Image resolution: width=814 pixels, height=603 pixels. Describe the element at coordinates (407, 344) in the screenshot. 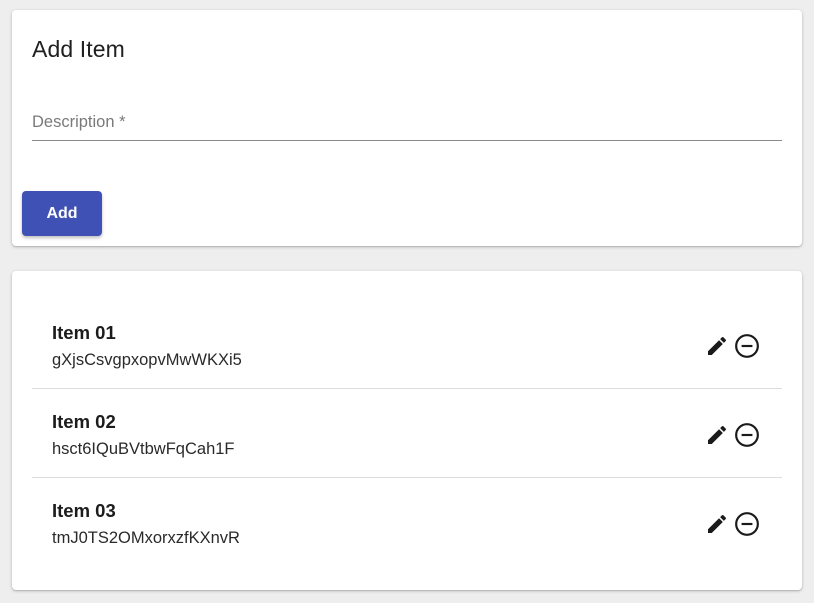

I see `list-item: Item 01 gXjsCsvgpxopvMwWKXi5` at that location.